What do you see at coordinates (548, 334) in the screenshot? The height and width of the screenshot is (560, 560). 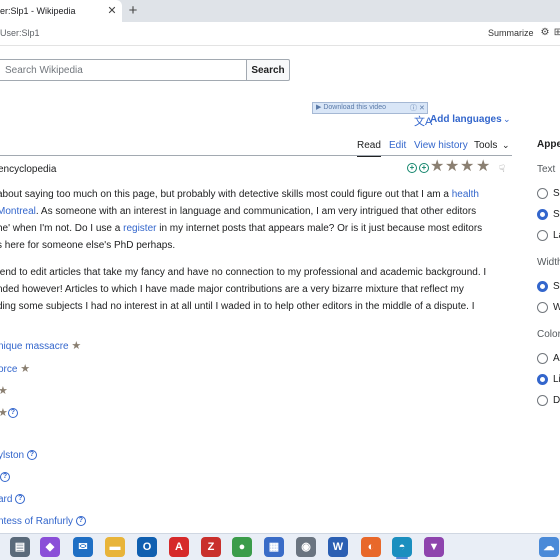 I see `color-label: Color` at bounding box center [548, 334].